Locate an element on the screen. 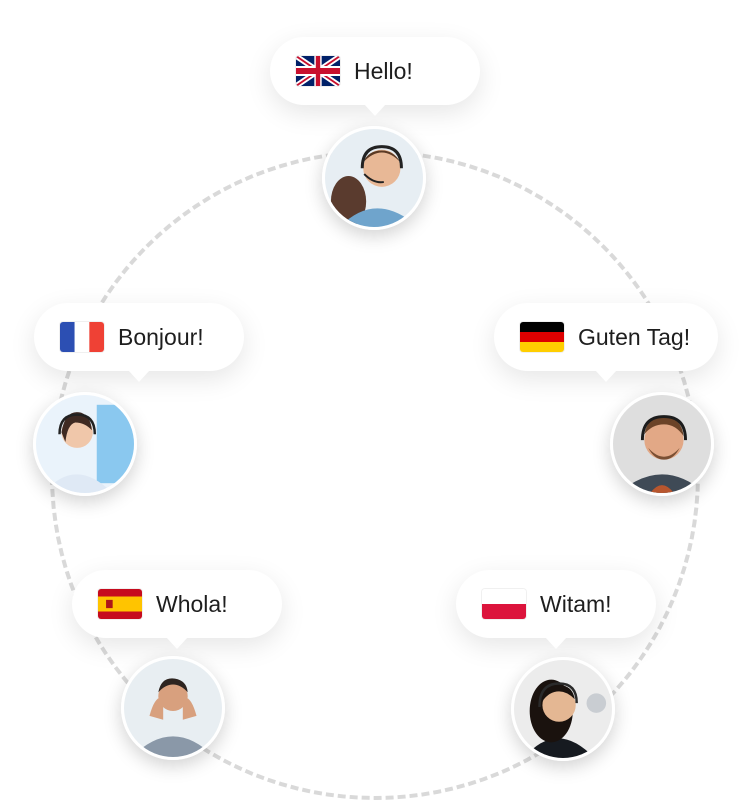 This screenshot has width=750, height=800. uk-flag-icon is located at coordinates (318, 71).